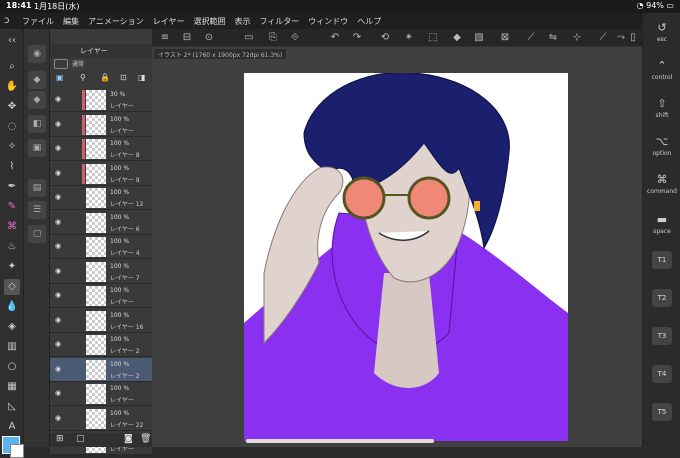 The height and width of the screenshot is (458, 680). Describe the element at coordinates (101, 271) in the screenshot. I see `layer-row: ◉ 100 % レイヤー 7` at that location.